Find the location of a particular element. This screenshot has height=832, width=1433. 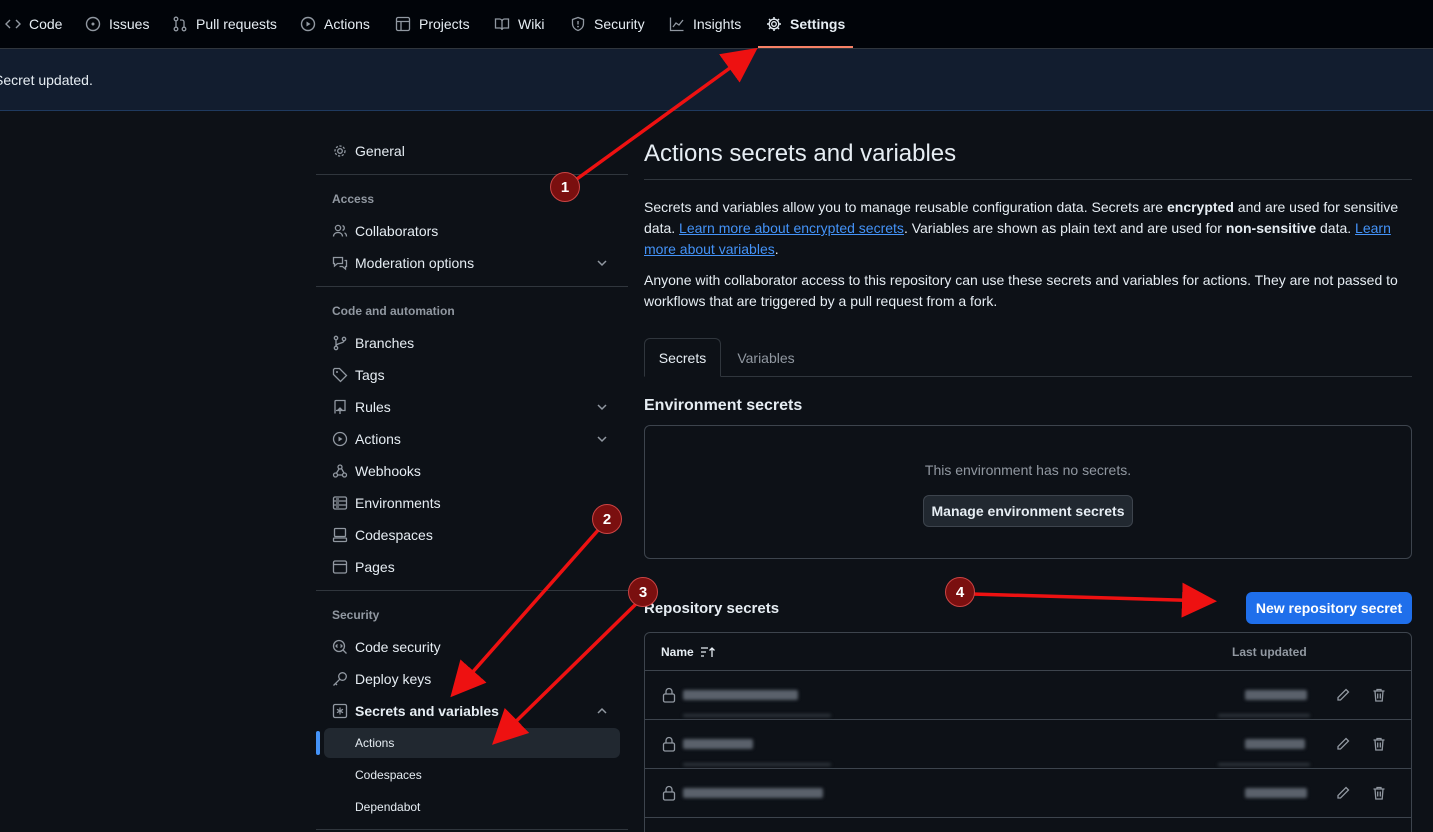

tab-variables: Variables is located at coordinates (766, 357).